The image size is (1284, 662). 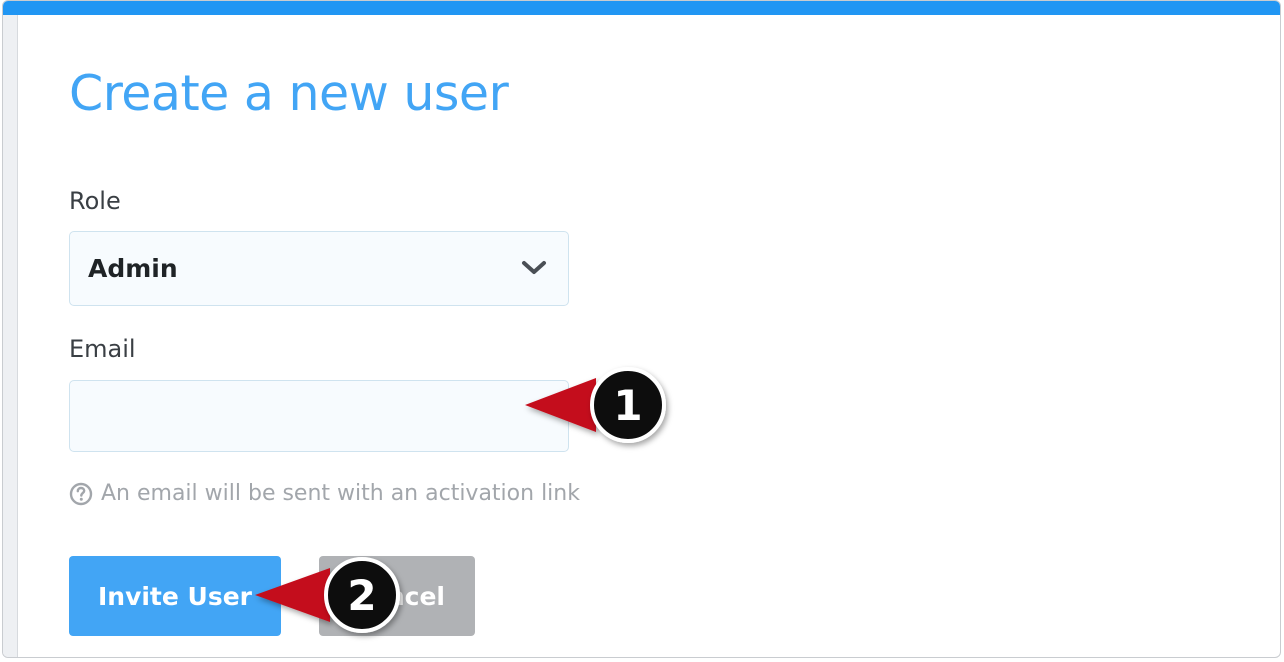 I want to click on email-field, so click(x=319, y=416).